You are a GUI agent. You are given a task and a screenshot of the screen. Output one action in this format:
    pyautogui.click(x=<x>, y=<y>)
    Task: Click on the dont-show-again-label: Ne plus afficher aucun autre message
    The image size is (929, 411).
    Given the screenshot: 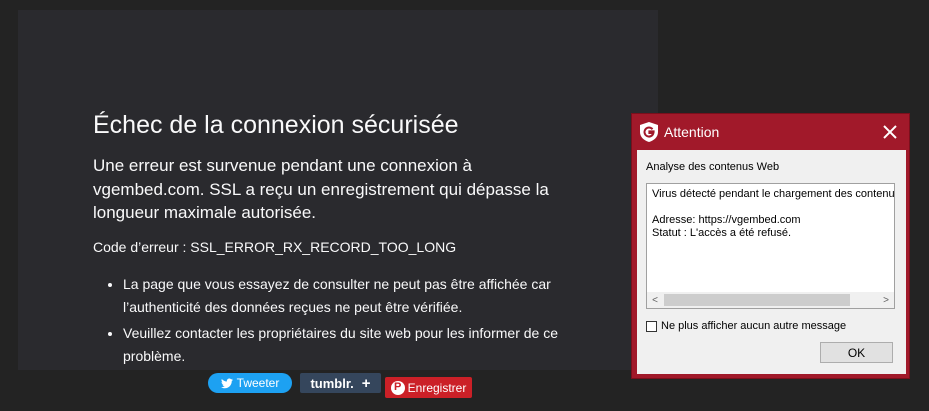 What is the action you would take?
    pyautogui.click(x=754, y=326)
    